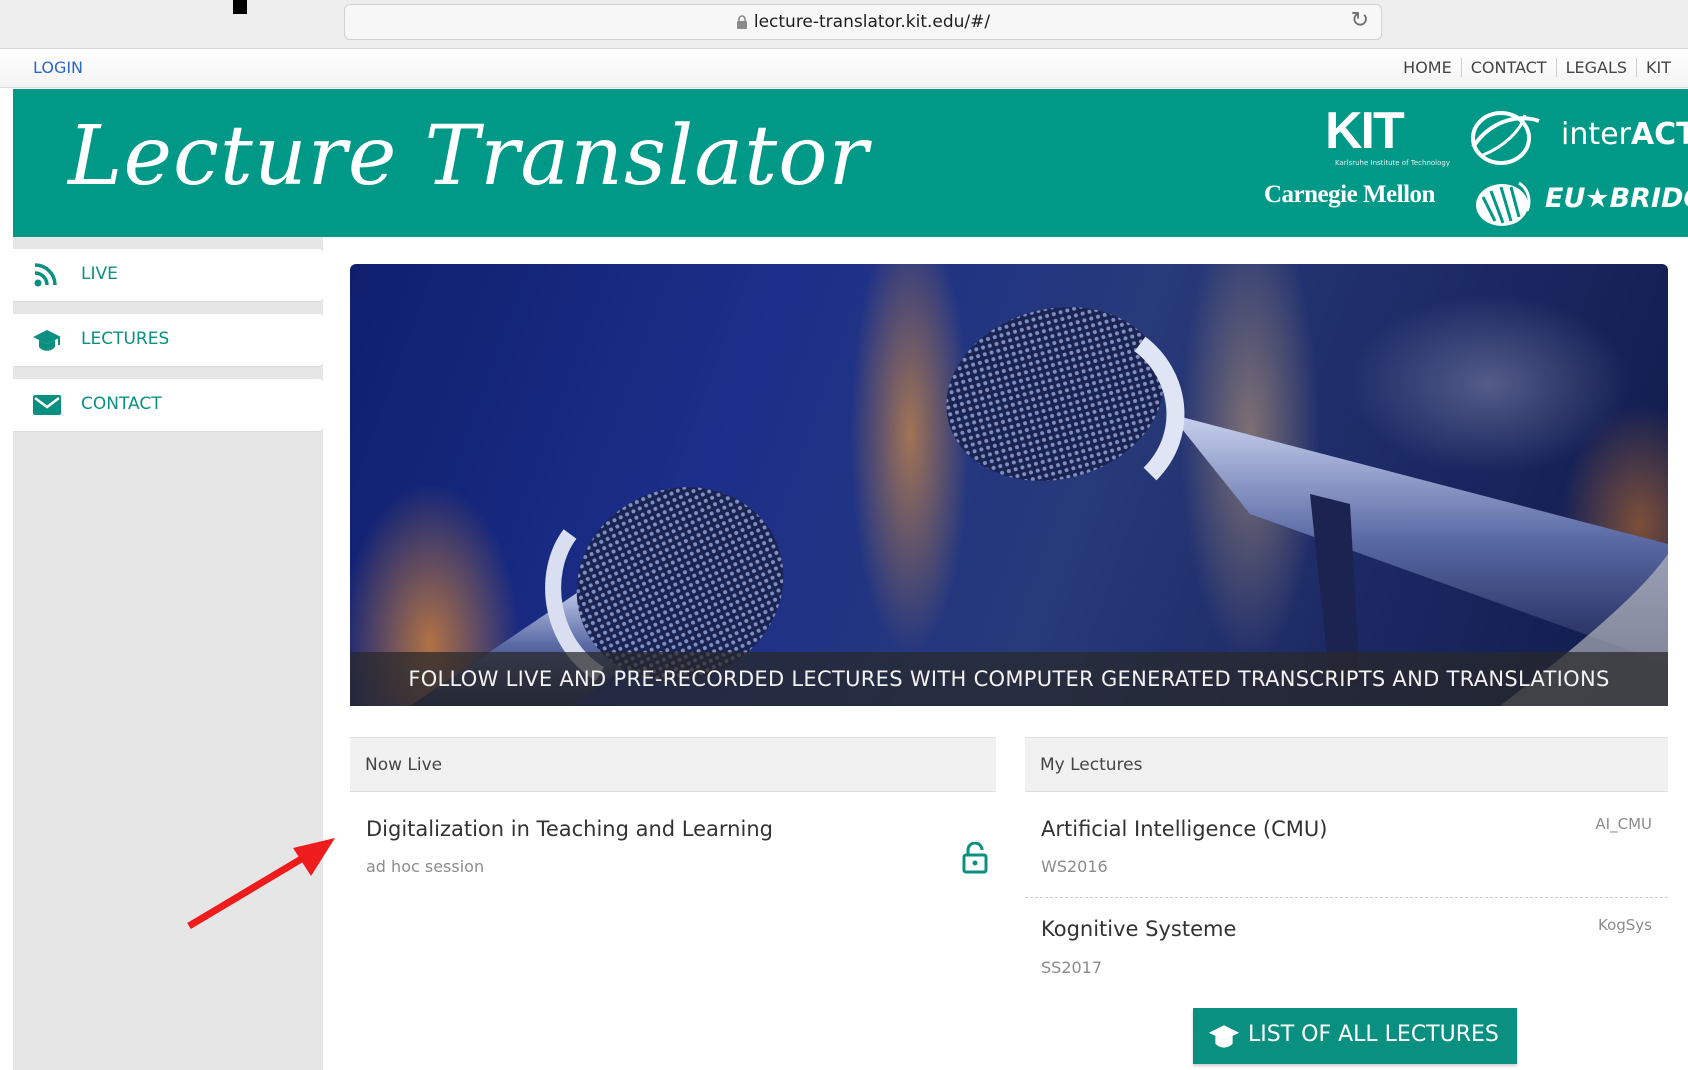 The width and height of the screenshot is (1688, 1070). I want to click on eubridge-ball-icon, so click(1503, 203).